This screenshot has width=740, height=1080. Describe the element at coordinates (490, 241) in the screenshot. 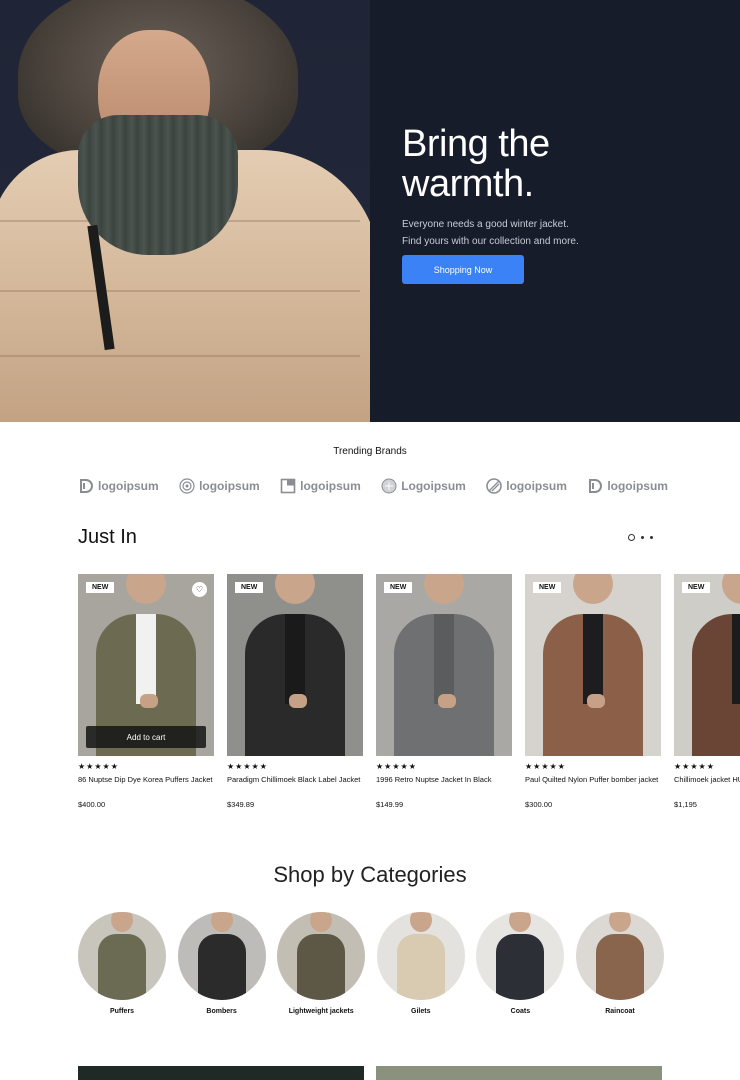

I see `hero-subtitle-line-2: Find yours with our collection and more.` at that location.